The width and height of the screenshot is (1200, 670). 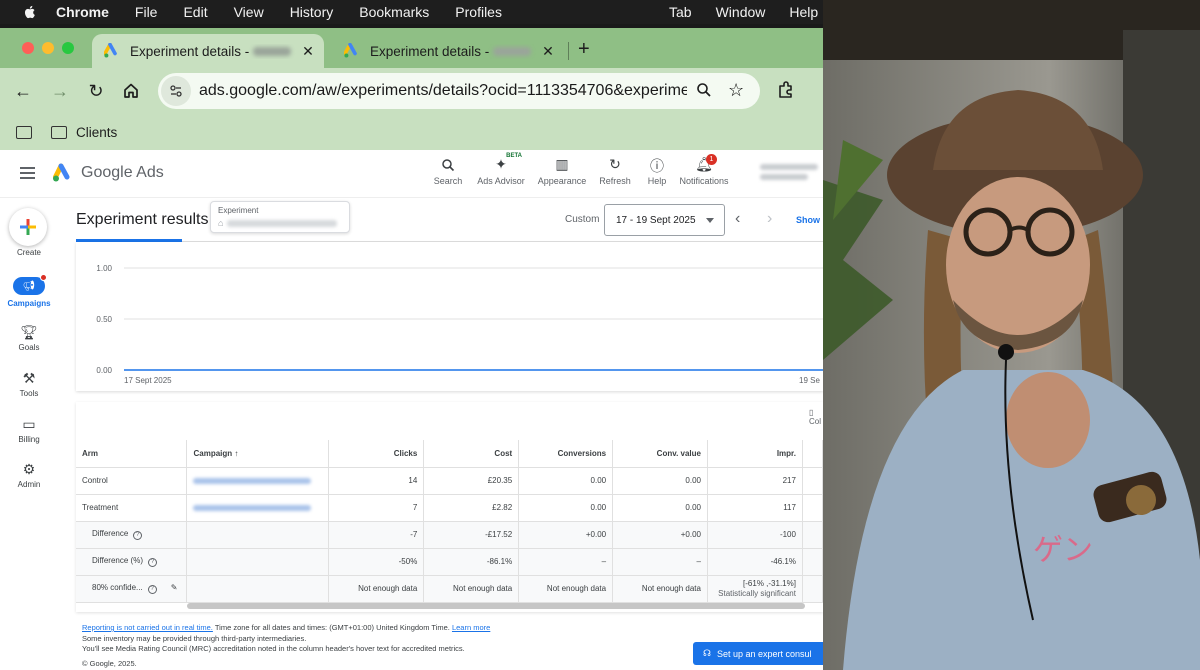 I want to click on header-ads-advisor-button: BETA ✦ Ads Advisor, so click(x=501, y=169).